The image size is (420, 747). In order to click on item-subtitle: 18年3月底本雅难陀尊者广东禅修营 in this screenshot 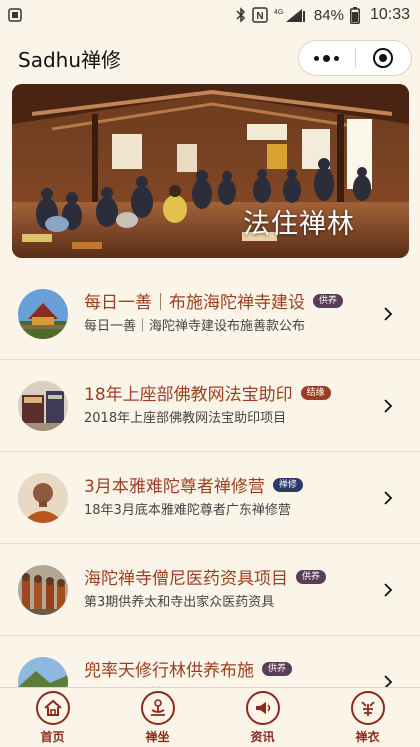, I will do `click(187, 510)`.